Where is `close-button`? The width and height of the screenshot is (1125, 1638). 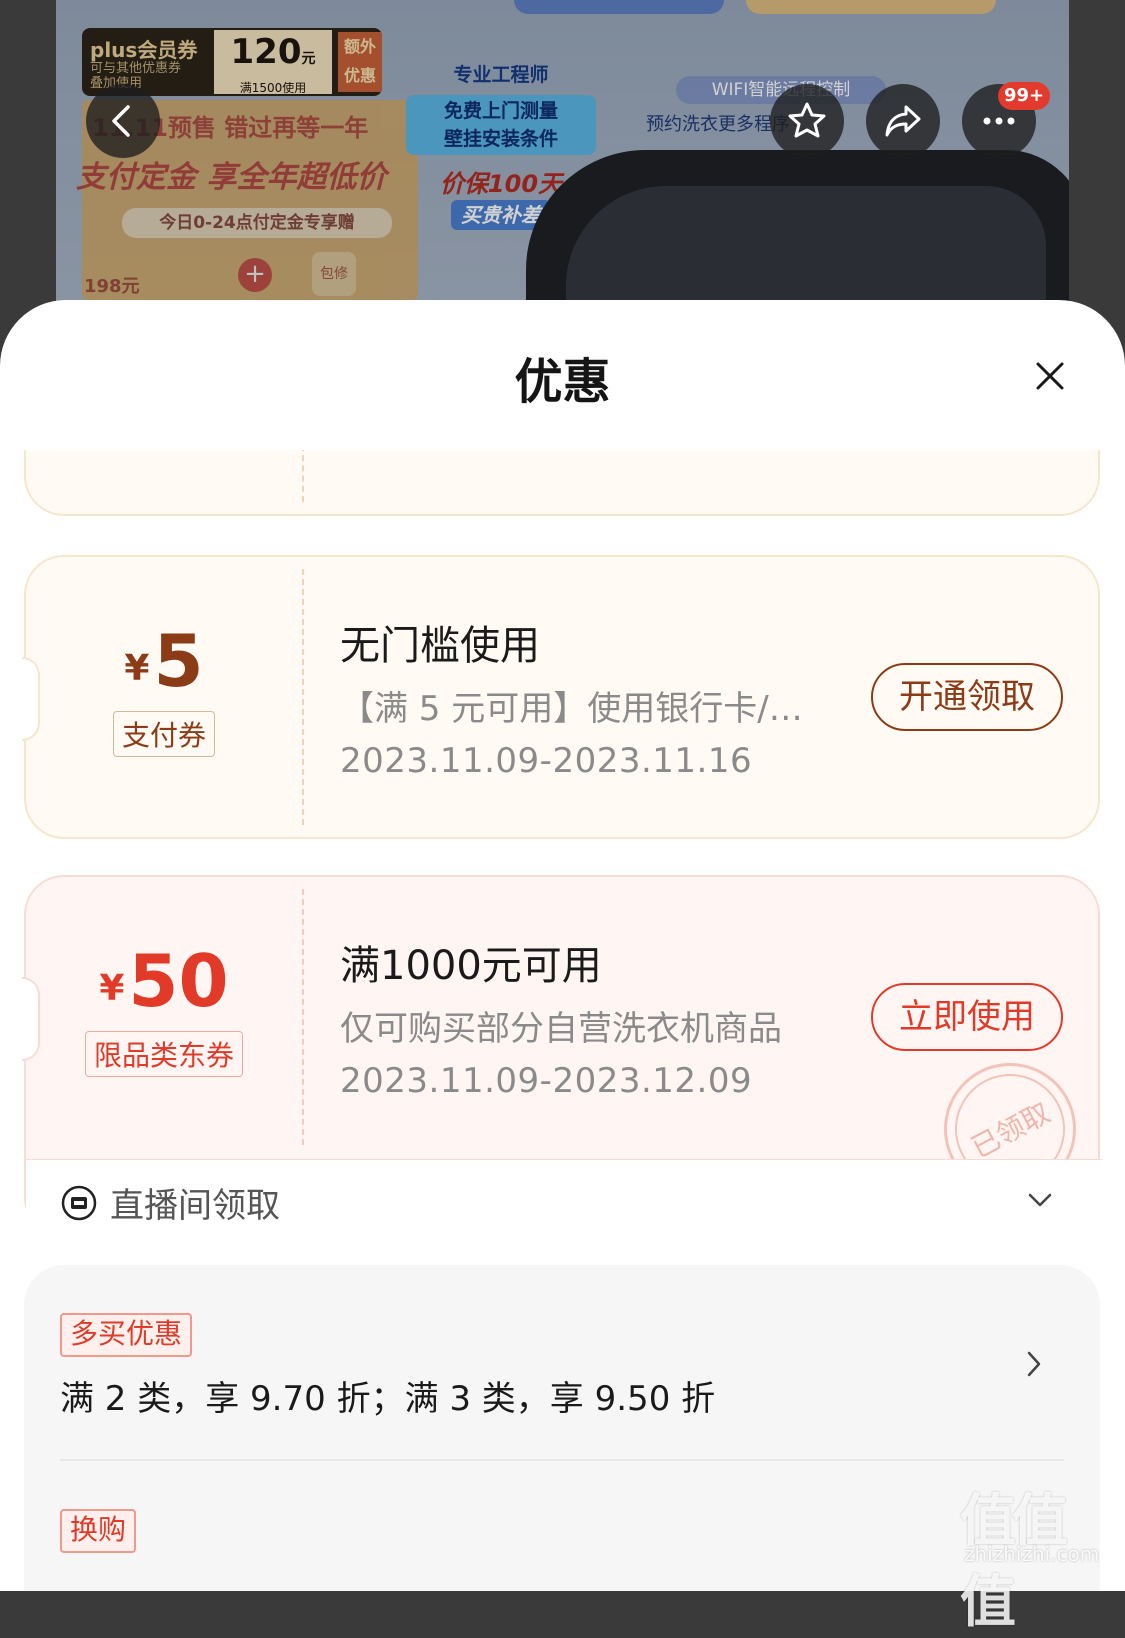
close-button is located at coordinates (1050, 376).